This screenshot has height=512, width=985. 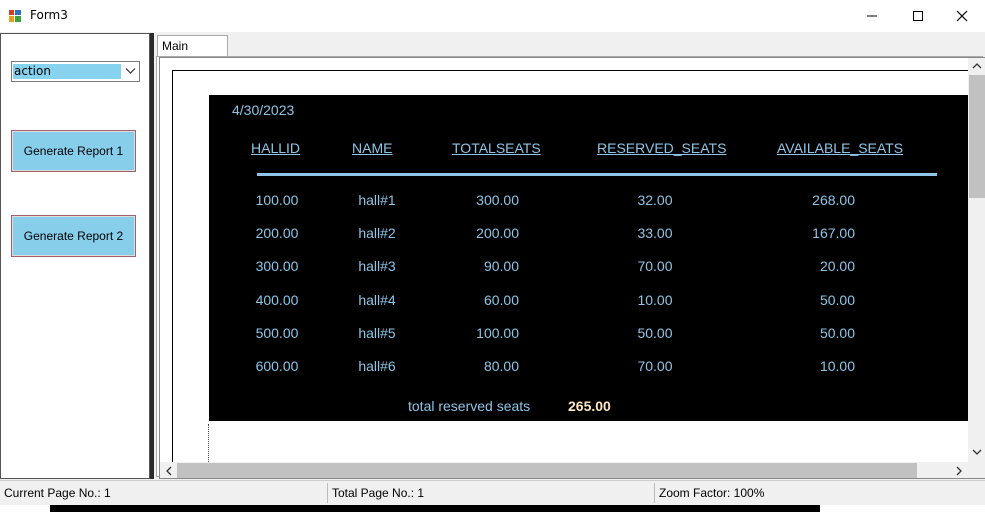 I want to click on maximize-button, so click(x=918, y=16).